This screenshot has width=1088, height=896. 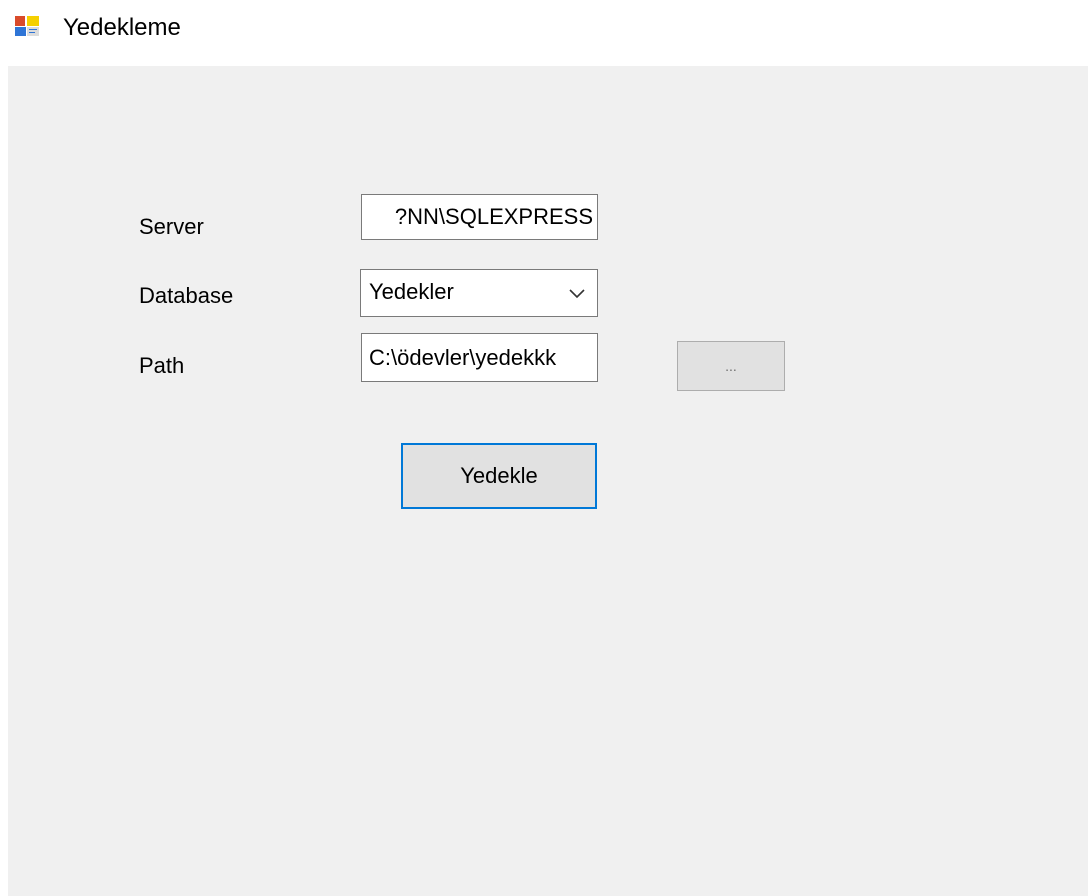 What do you see at coordinates (122, 27) in the screenshot?
I see `window-title: Yedekleme` at bounding box center [122, 27].